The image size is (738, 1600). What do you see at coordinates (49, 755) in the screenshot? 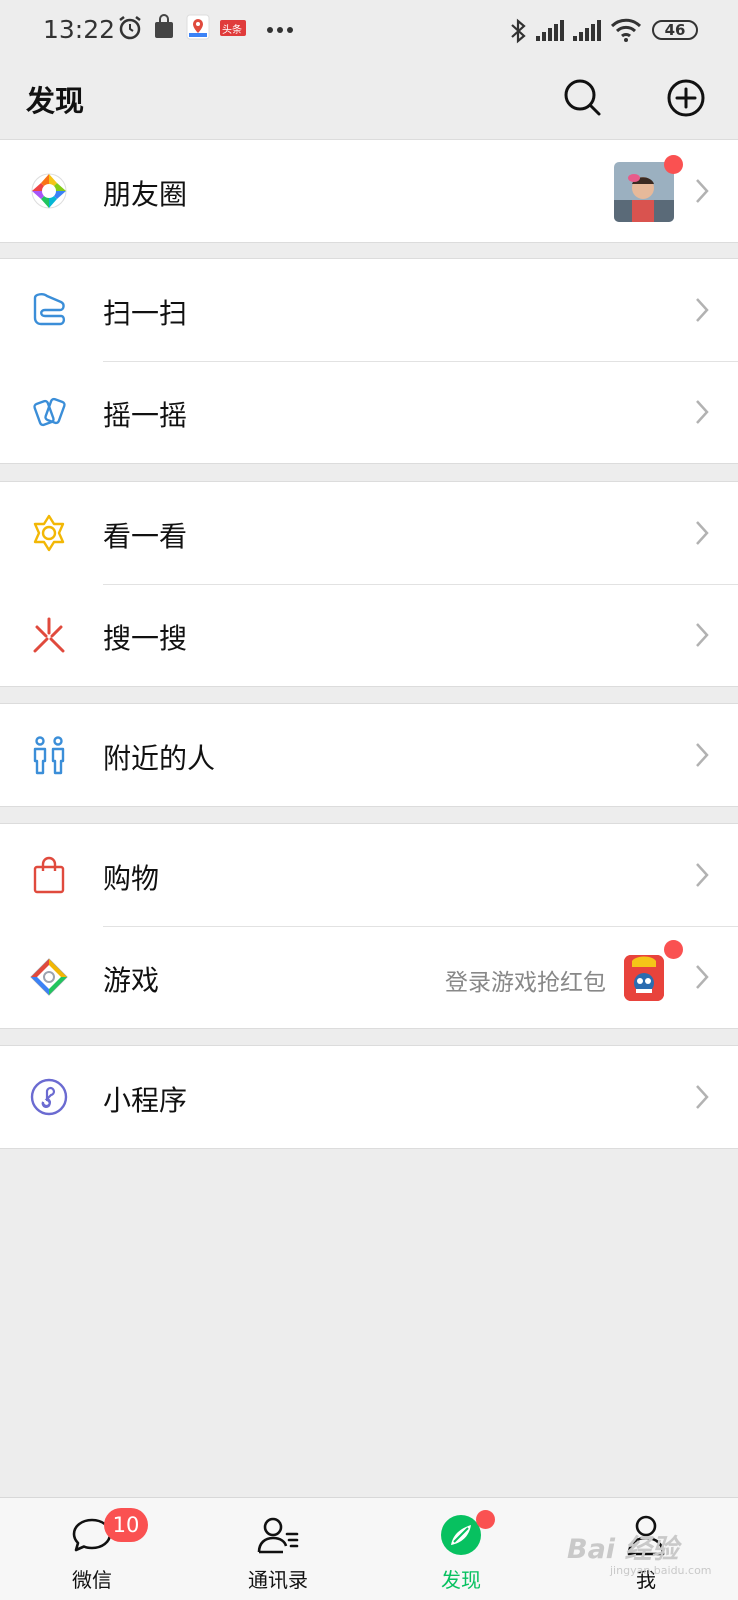
I see `people-nearby-icon` at bounding box center [49, 755].